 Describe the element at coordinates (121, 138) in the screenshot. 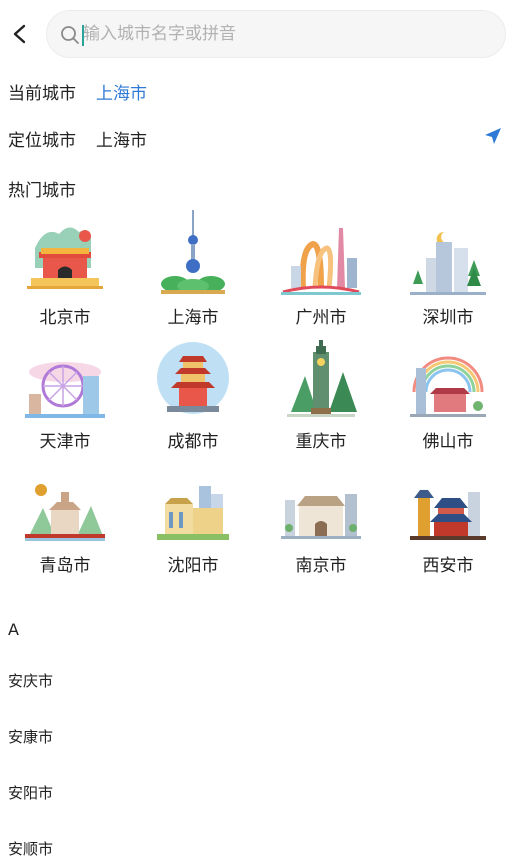

I see `located-city-value: 上海市` at that location.